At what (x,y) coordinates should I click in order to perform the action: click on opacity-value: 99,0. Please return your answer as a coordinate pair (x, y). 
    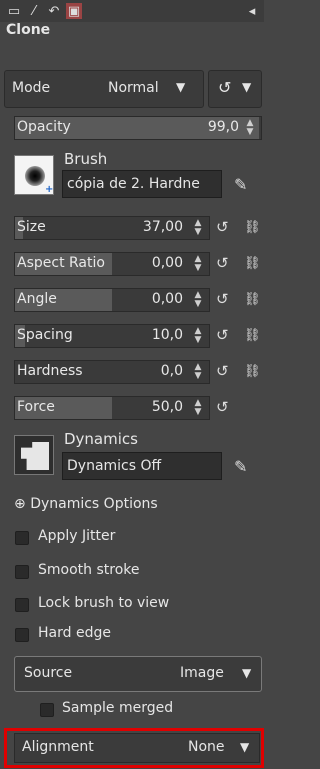
    Looking at the image, I should click on (223, 127).